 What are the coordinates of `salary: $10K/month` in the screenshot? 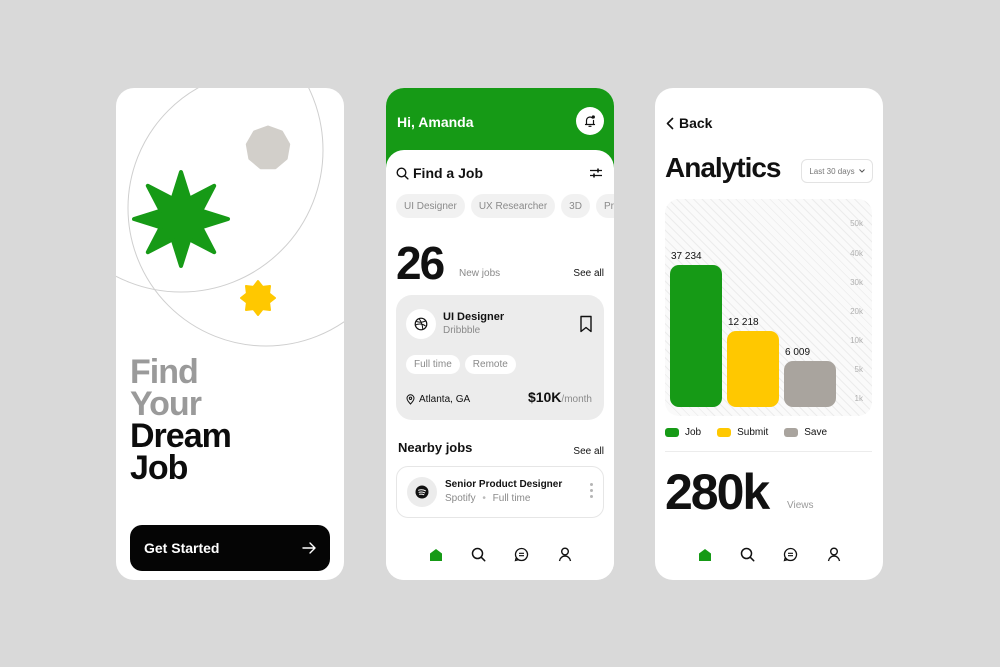 It's located at (560, 397).